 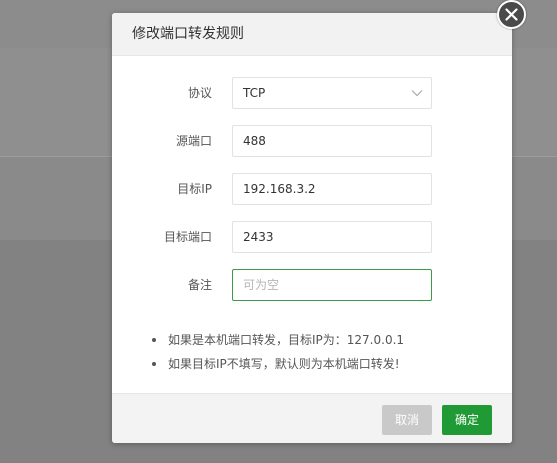 I want to click on source-port-row: 源端口, so click(x=312, y=141).